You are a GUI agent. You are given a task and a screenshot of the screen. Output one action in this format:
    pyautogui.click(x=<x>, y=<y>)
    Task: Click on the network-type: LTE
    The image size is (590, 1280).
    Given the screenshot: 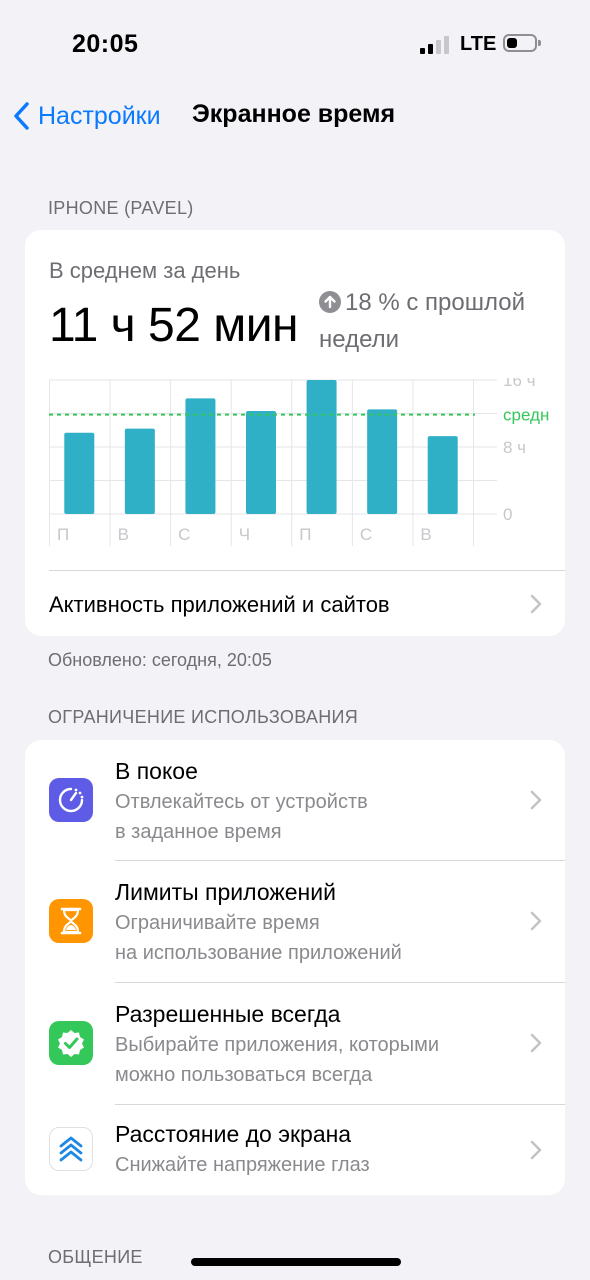 What is the action you would take?
    pyautogui.click(x=478, y=44)
    